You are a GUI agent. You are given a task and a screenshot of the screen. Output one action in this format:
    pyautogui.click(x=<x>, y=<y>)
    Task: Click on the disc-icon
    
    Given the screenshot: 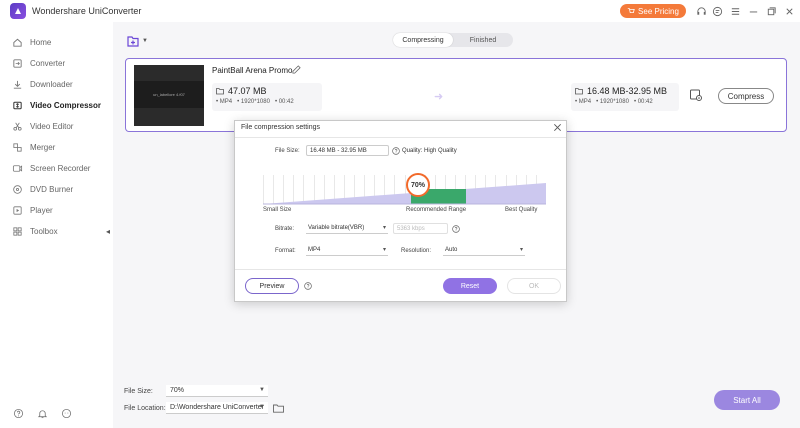 What is the action you would take?
    pyautogui.click(x=17, y=189)
    